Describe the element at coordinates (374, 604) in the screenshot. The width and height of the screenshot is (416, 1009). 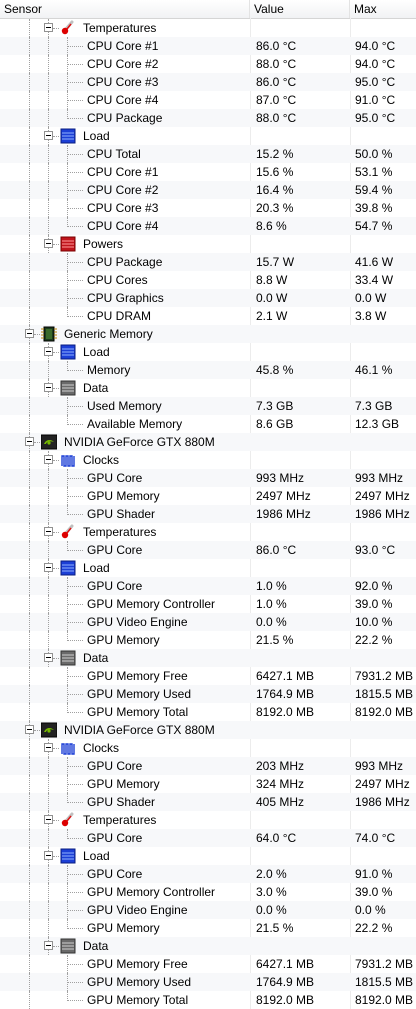
I see `sensor-max: 39.0 %` at that location.